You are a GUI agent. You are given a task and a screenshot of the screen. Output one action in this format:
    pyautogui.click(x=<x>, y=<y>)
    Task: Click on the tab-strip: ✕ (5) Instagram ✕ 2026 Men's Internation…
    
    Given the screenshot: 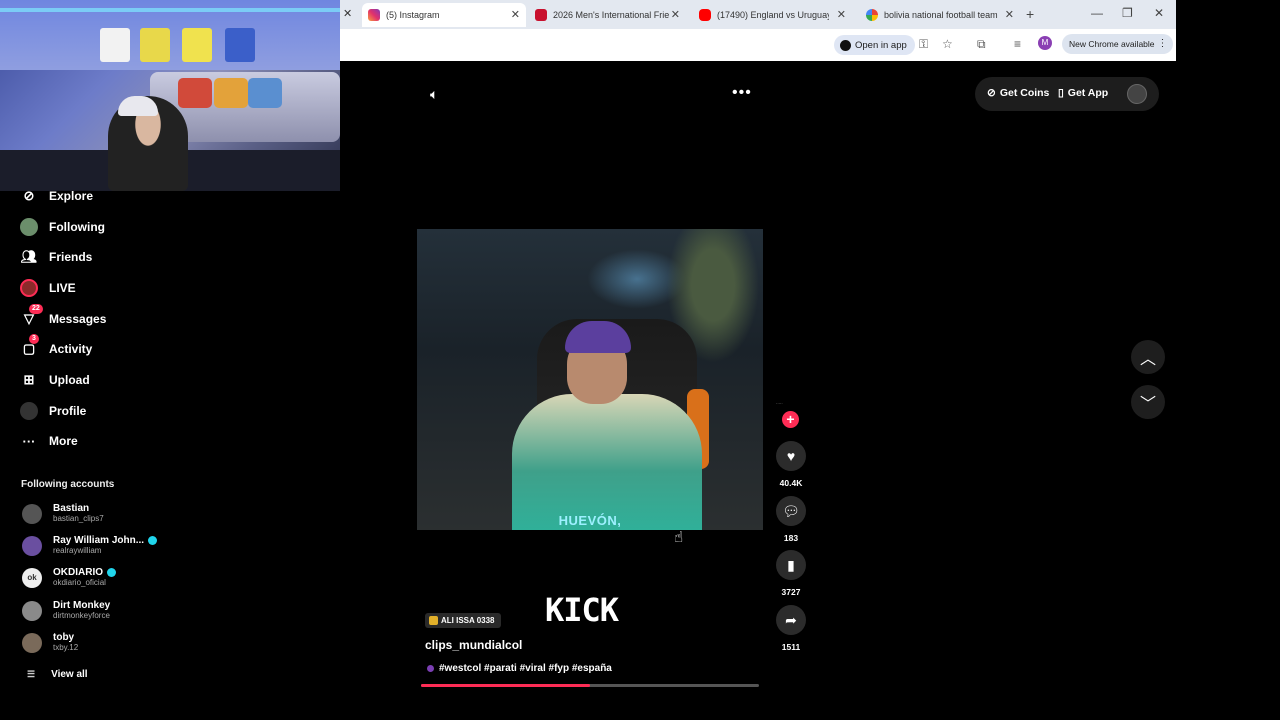 What is the action you would take?
    pyautogui.click(x=758, y=14)
    